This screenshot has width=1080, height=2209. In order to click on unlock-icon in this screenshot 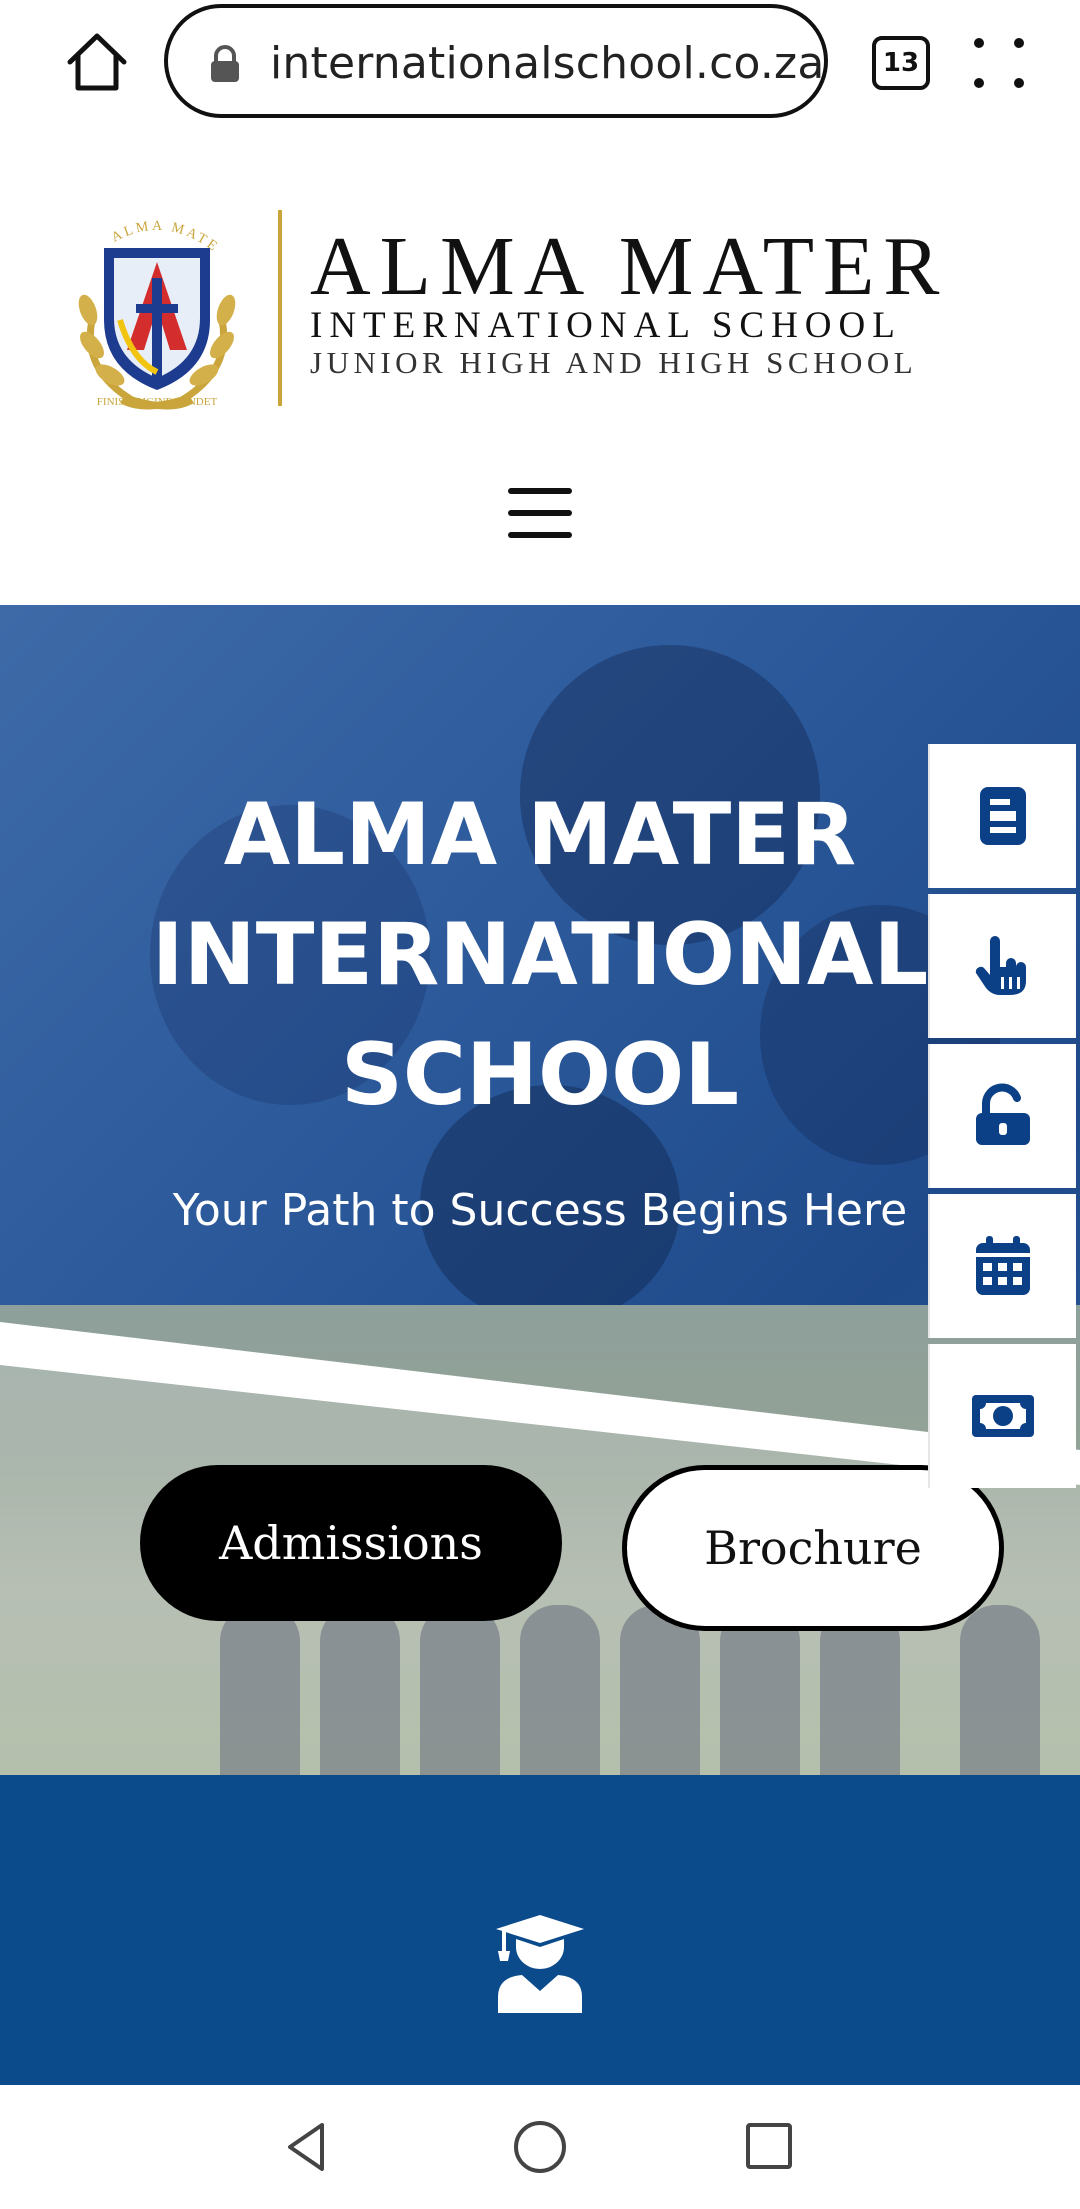, I will do `click(1003, 1114)`.